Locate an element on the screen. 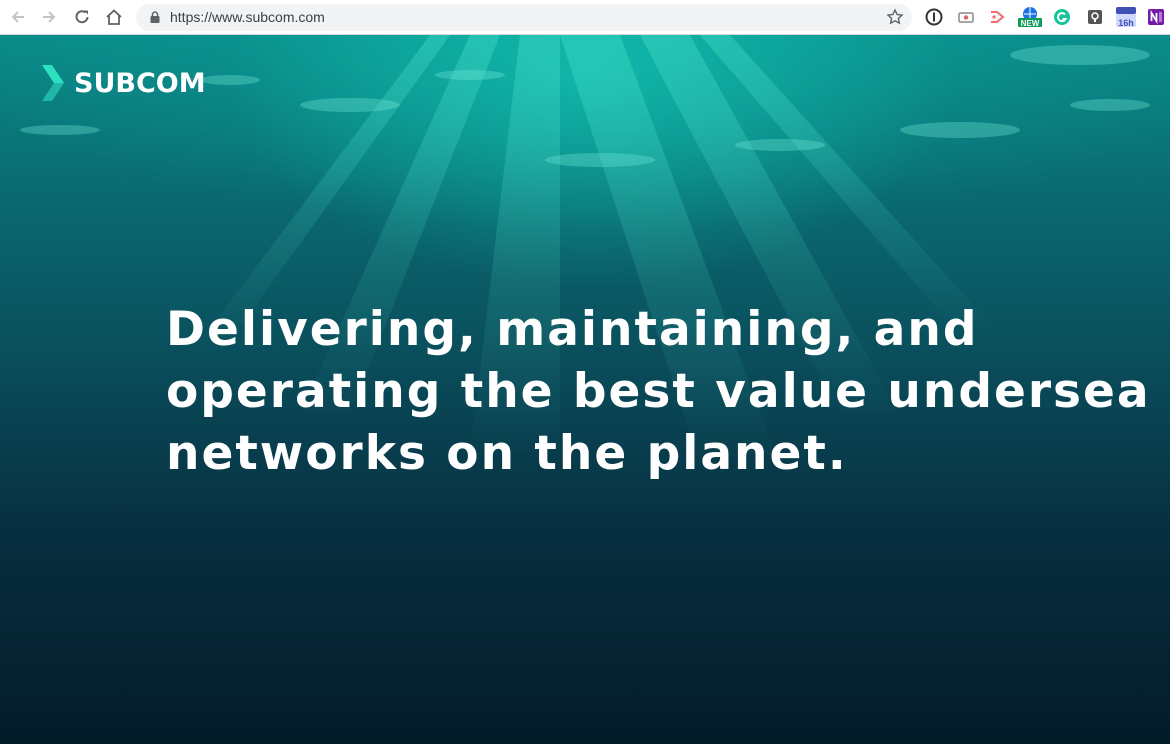  screen-capture-icon is located at coordinates (966, 17).